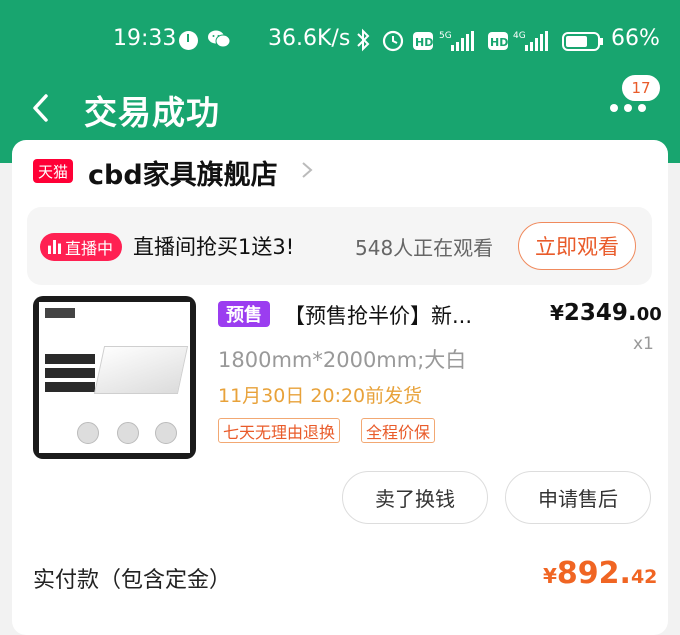 The image size is (680, 635). What do you see at coordinates (214, 247) in the screenshot?
I see `live-promo-text: 直播间抢买1送3!` at bounding box center [214, 247].